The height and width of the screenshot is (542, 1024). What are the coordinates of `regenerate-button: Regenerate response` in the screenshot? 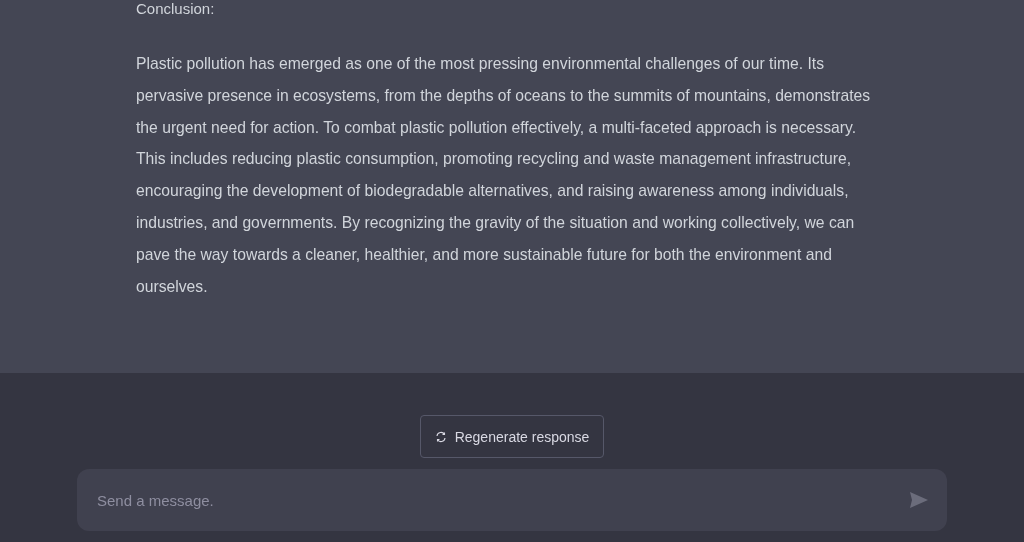 It's located at (512, 436).